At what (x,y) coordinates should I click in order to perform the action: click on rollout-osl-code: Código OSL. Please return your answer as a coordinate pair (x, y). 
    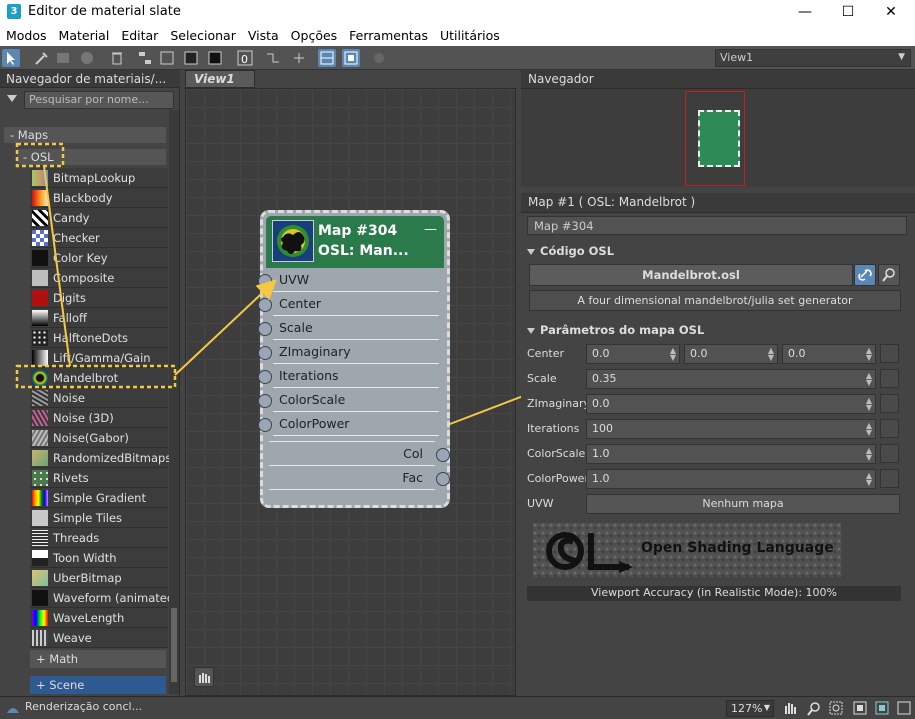
    Looking at the image, I should click on (716, 253).